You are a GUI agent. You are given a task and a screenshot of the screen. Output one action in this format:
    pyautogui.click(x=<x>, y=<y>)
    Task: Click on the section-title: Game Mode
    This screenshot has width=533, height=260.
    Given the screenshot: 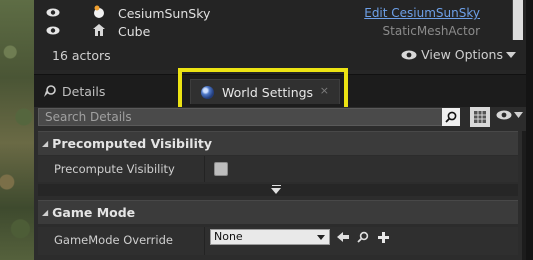 What is the action you would take?
    pyautogui.click(x=94, y=212)
    